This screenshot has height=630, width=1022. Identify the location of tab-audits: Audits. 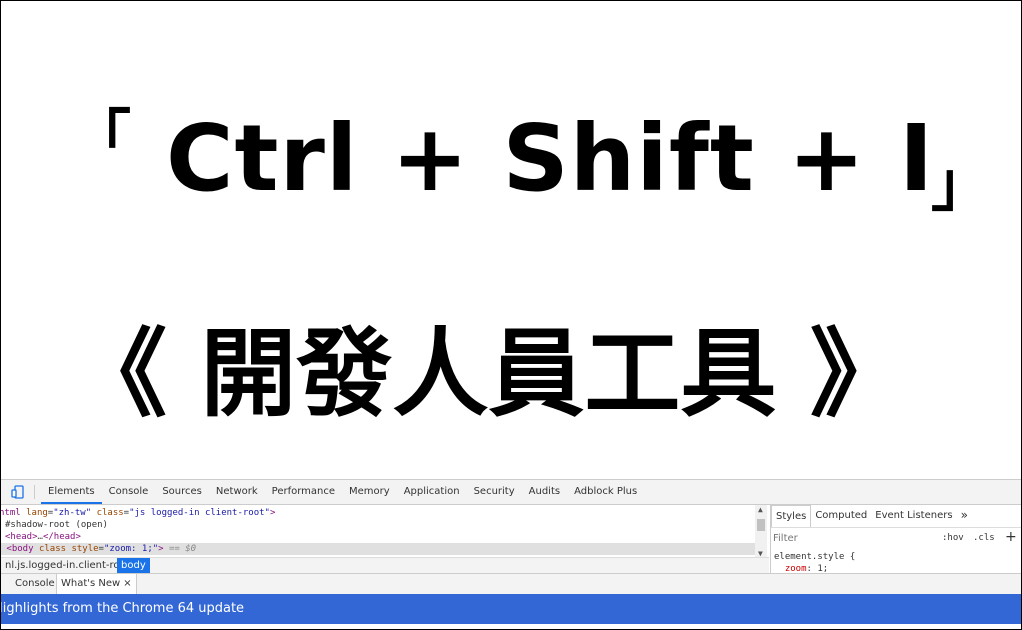
(544, 492).